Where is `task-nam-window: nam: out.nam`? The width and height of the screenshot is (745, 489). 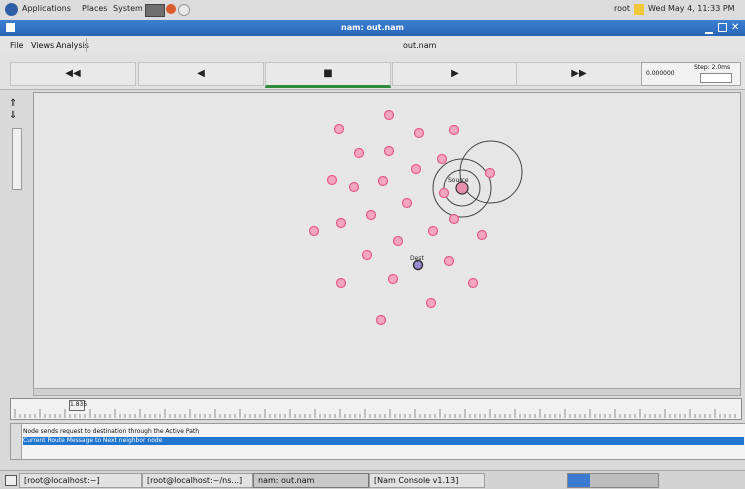 task-nam-window: nam: out.nam is located at coordinates (311, 480).